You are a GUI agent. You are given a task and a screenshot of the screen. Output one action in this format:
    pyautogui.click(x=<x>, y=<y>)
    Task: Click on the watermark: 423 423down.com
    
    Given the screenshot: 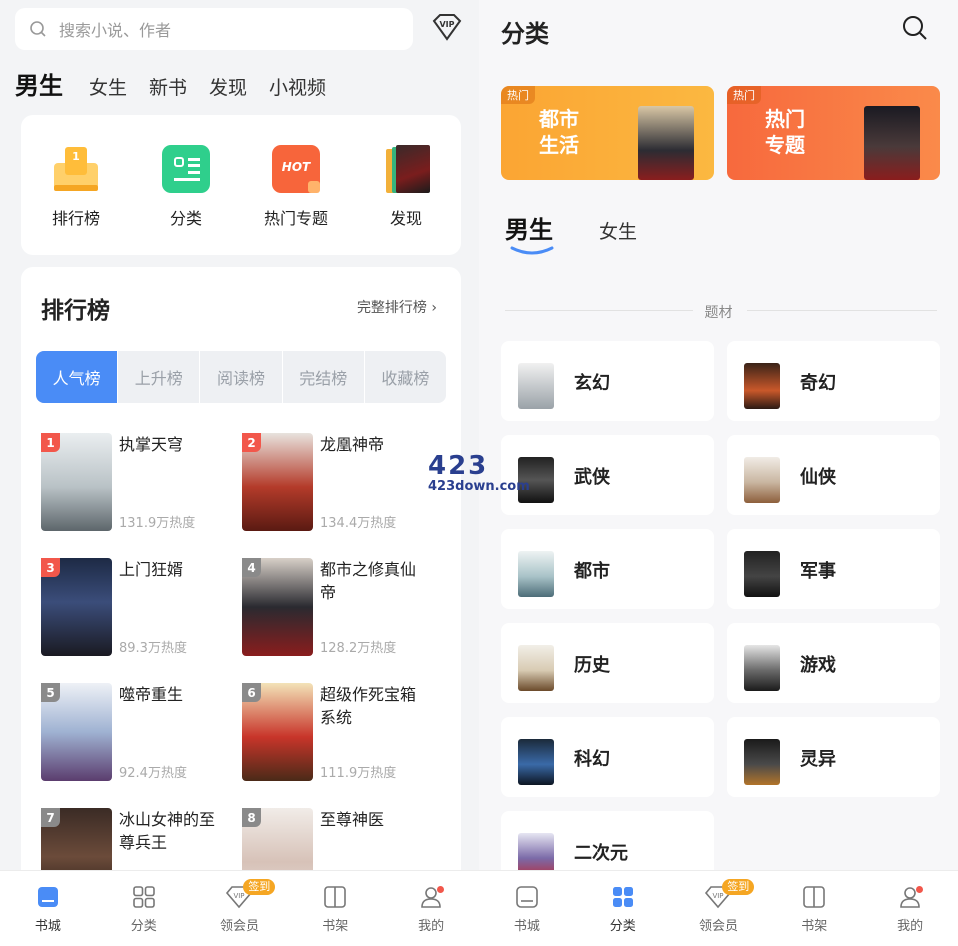 What is the action you would take?
    pyautogui.click(x=479, y=472)
    